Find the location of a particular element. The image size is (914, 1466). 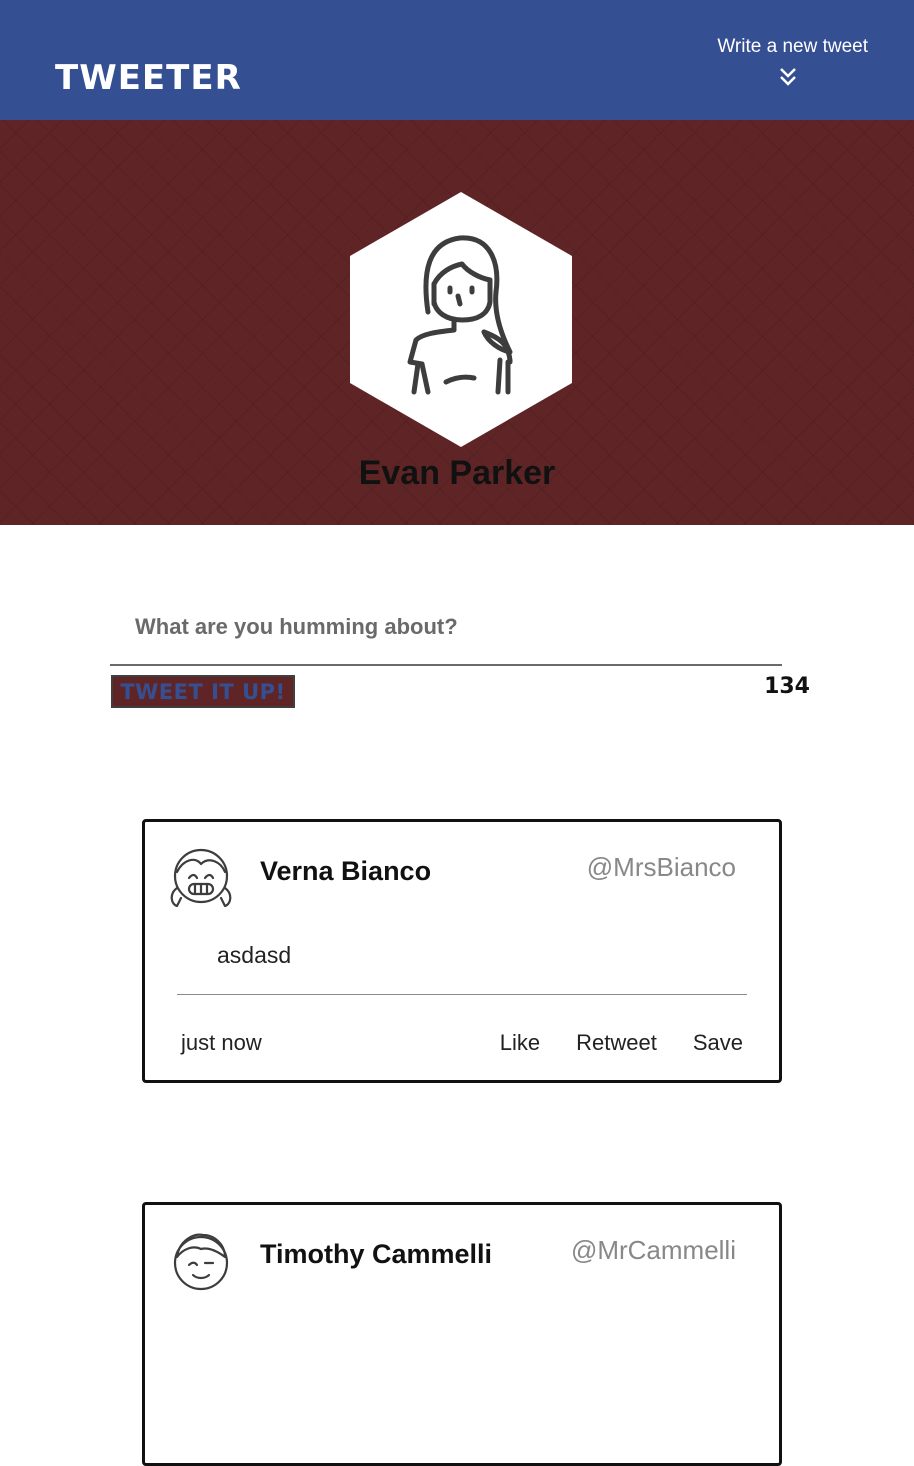

tweet-footer: just now Like Retweet Save is located at coordinates (462, 1045).